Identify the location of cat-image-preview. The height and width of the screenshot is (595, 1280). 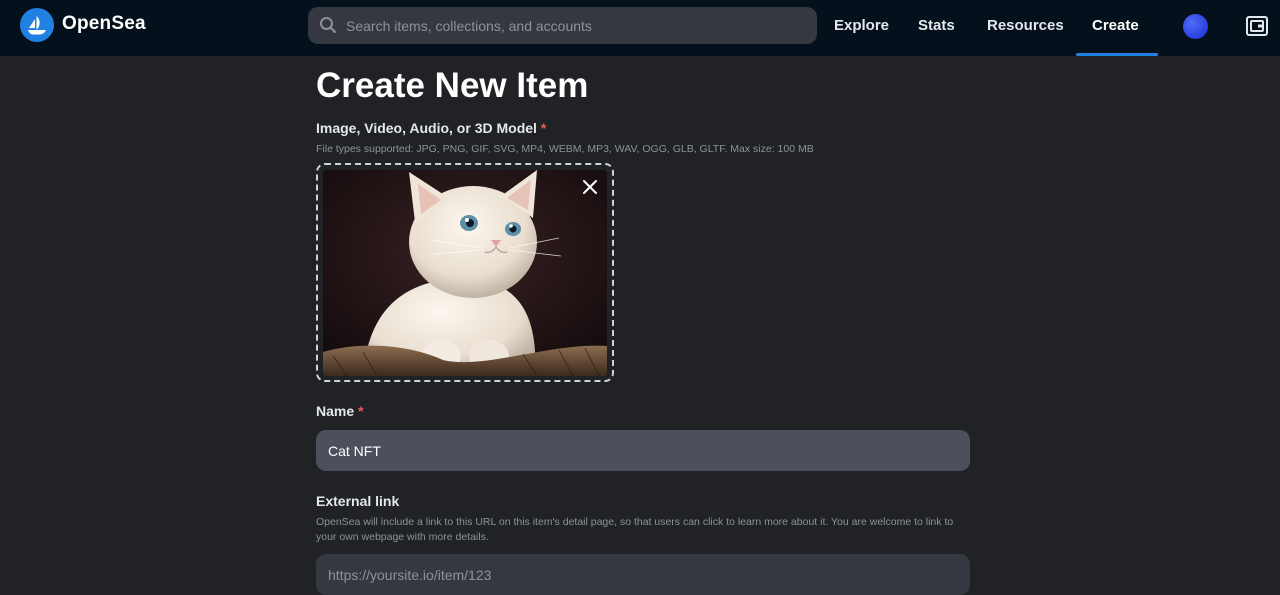
(465, 273).